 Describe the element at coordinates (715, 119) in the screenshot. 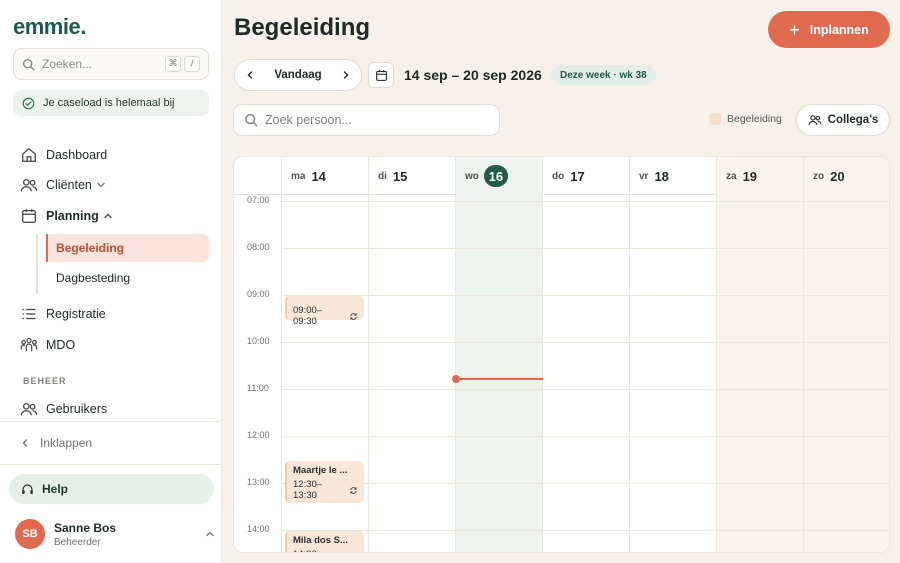

I see `legend-swatch` at that location.